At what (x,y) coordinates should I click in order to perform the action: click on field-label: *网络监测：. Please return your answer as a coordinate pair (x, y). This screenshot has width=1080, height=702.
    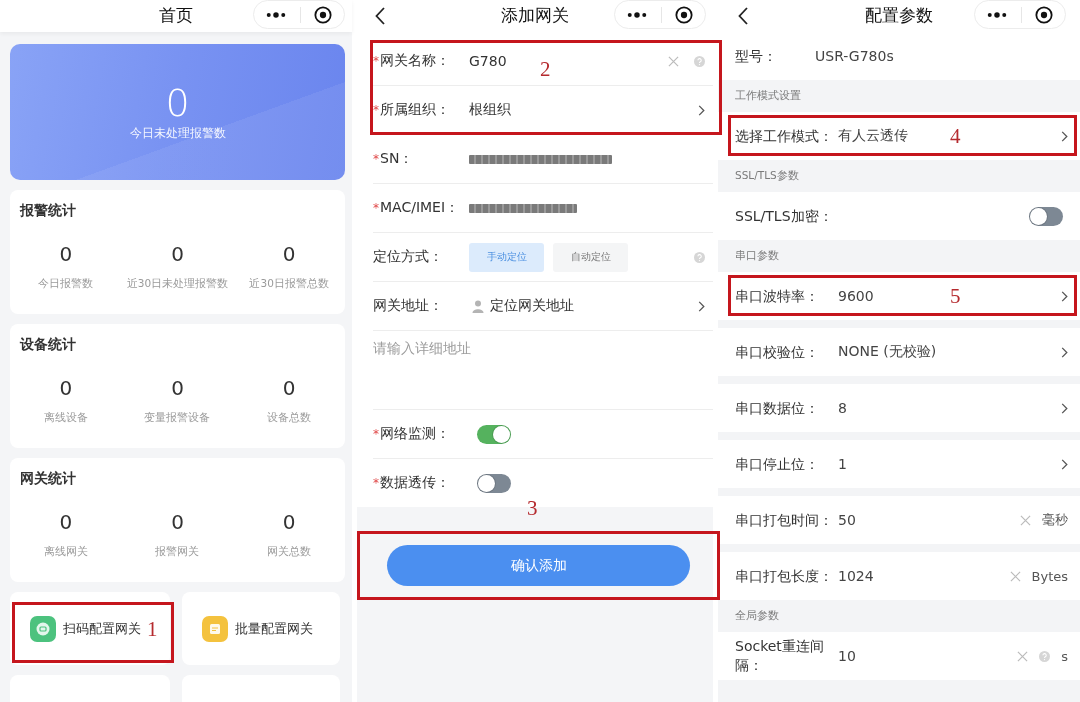
    Looking at the image, I should click on (411, 434).